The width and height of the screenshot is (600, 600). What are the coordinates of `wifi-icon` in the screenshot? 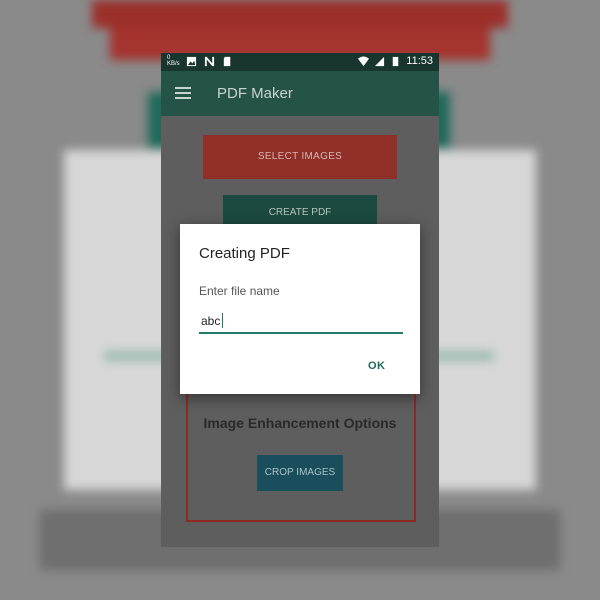 It's located at (364, 60).